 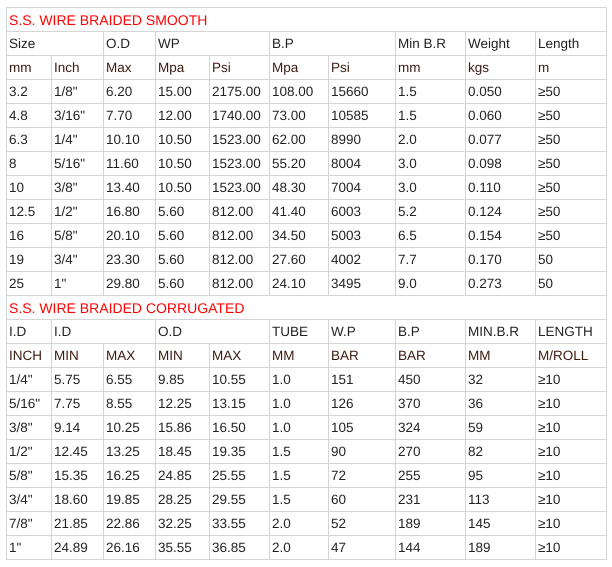 I want to click on table-cell: 29.80, so click(x=130, y=284).